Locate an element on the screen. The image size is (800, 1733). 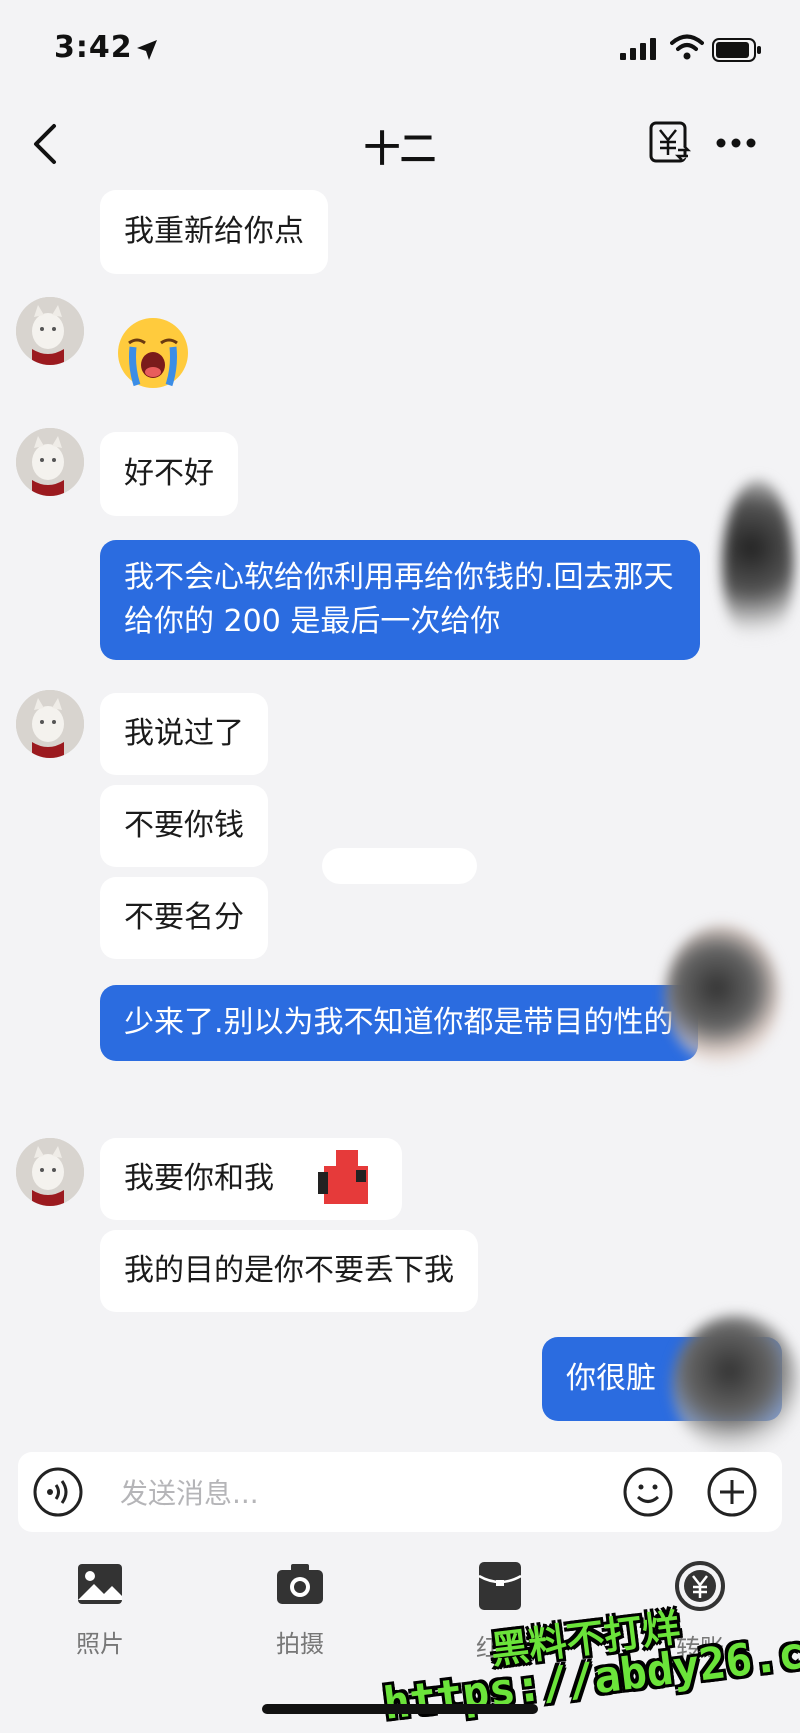
message-bubble-received: 我的目的是你不要丢下我 is located at coordinates (289, 1271).